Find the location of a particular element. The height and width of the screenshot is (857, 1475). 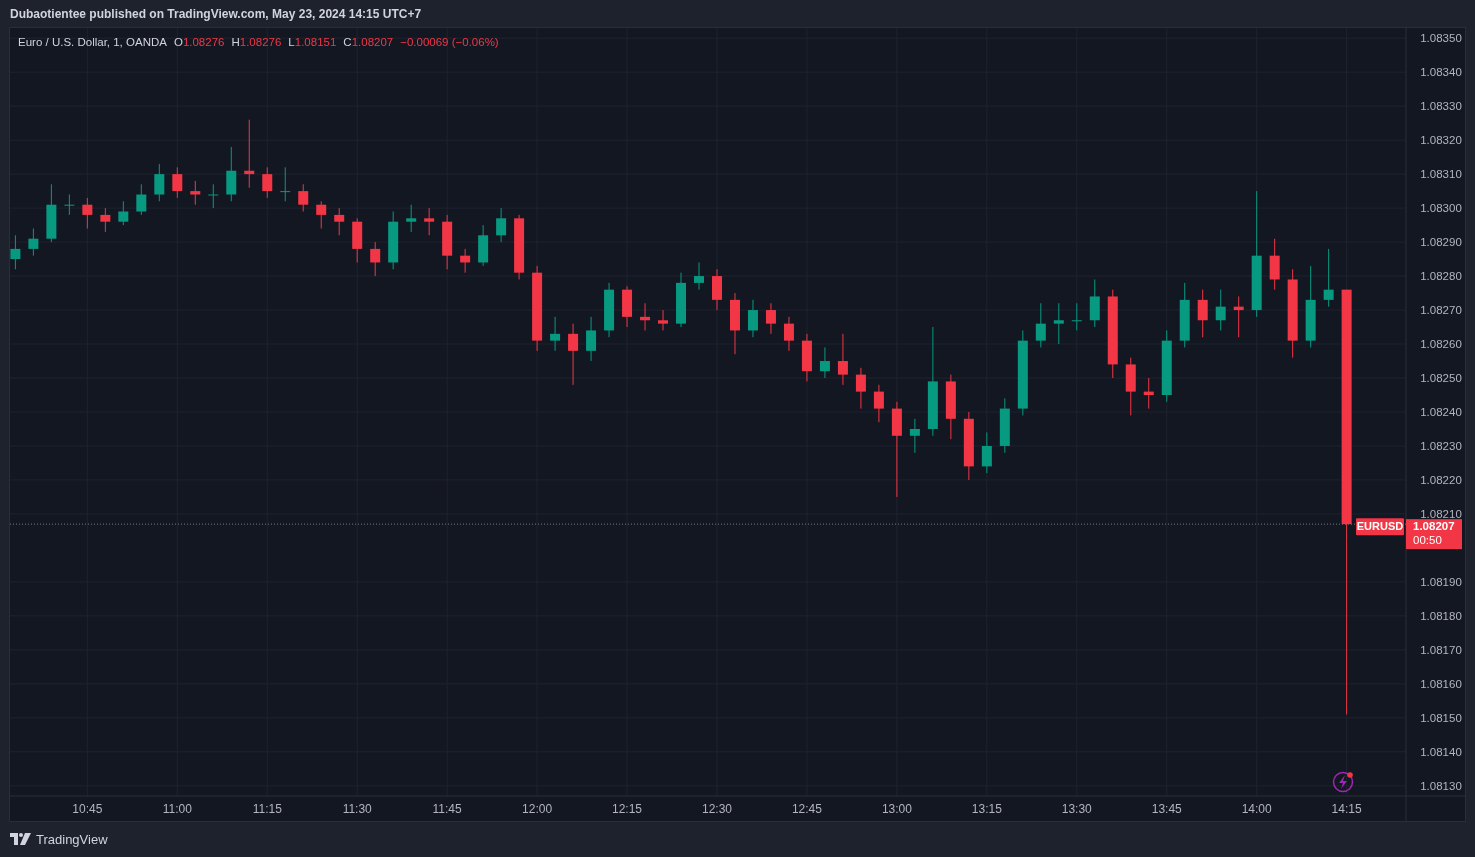

ohlc-value: 1.08151 is located at coordinates (315, 42).